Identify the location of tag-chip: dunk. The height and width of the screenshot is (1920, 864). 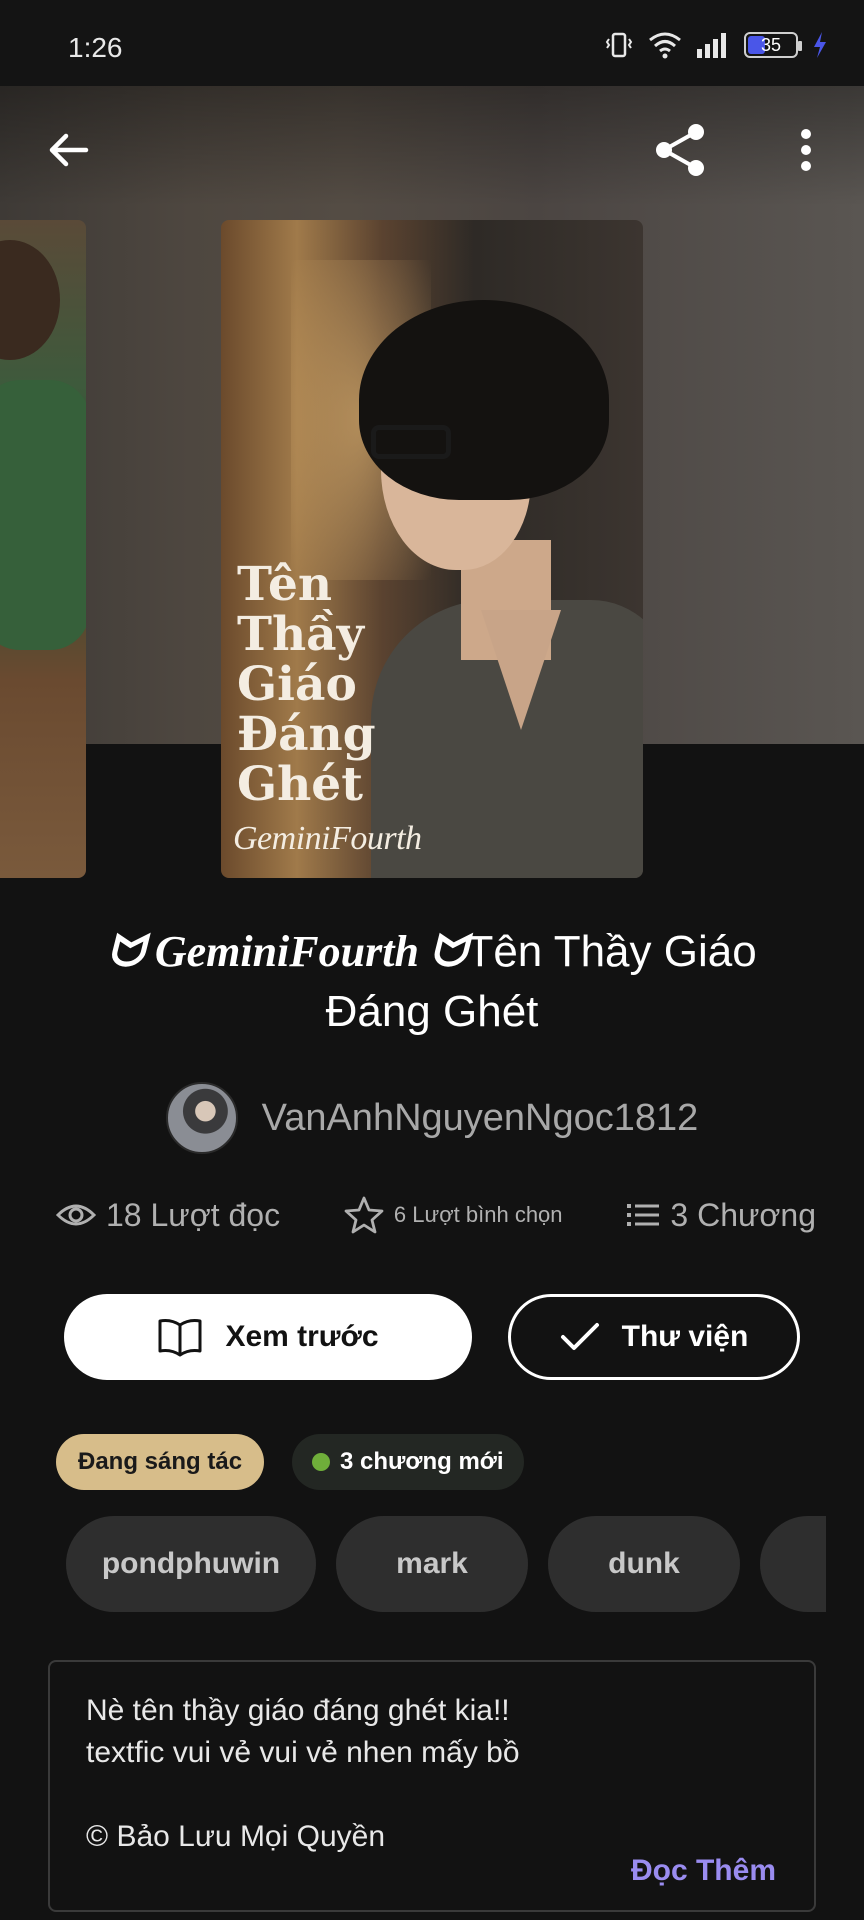
(644, 1564).